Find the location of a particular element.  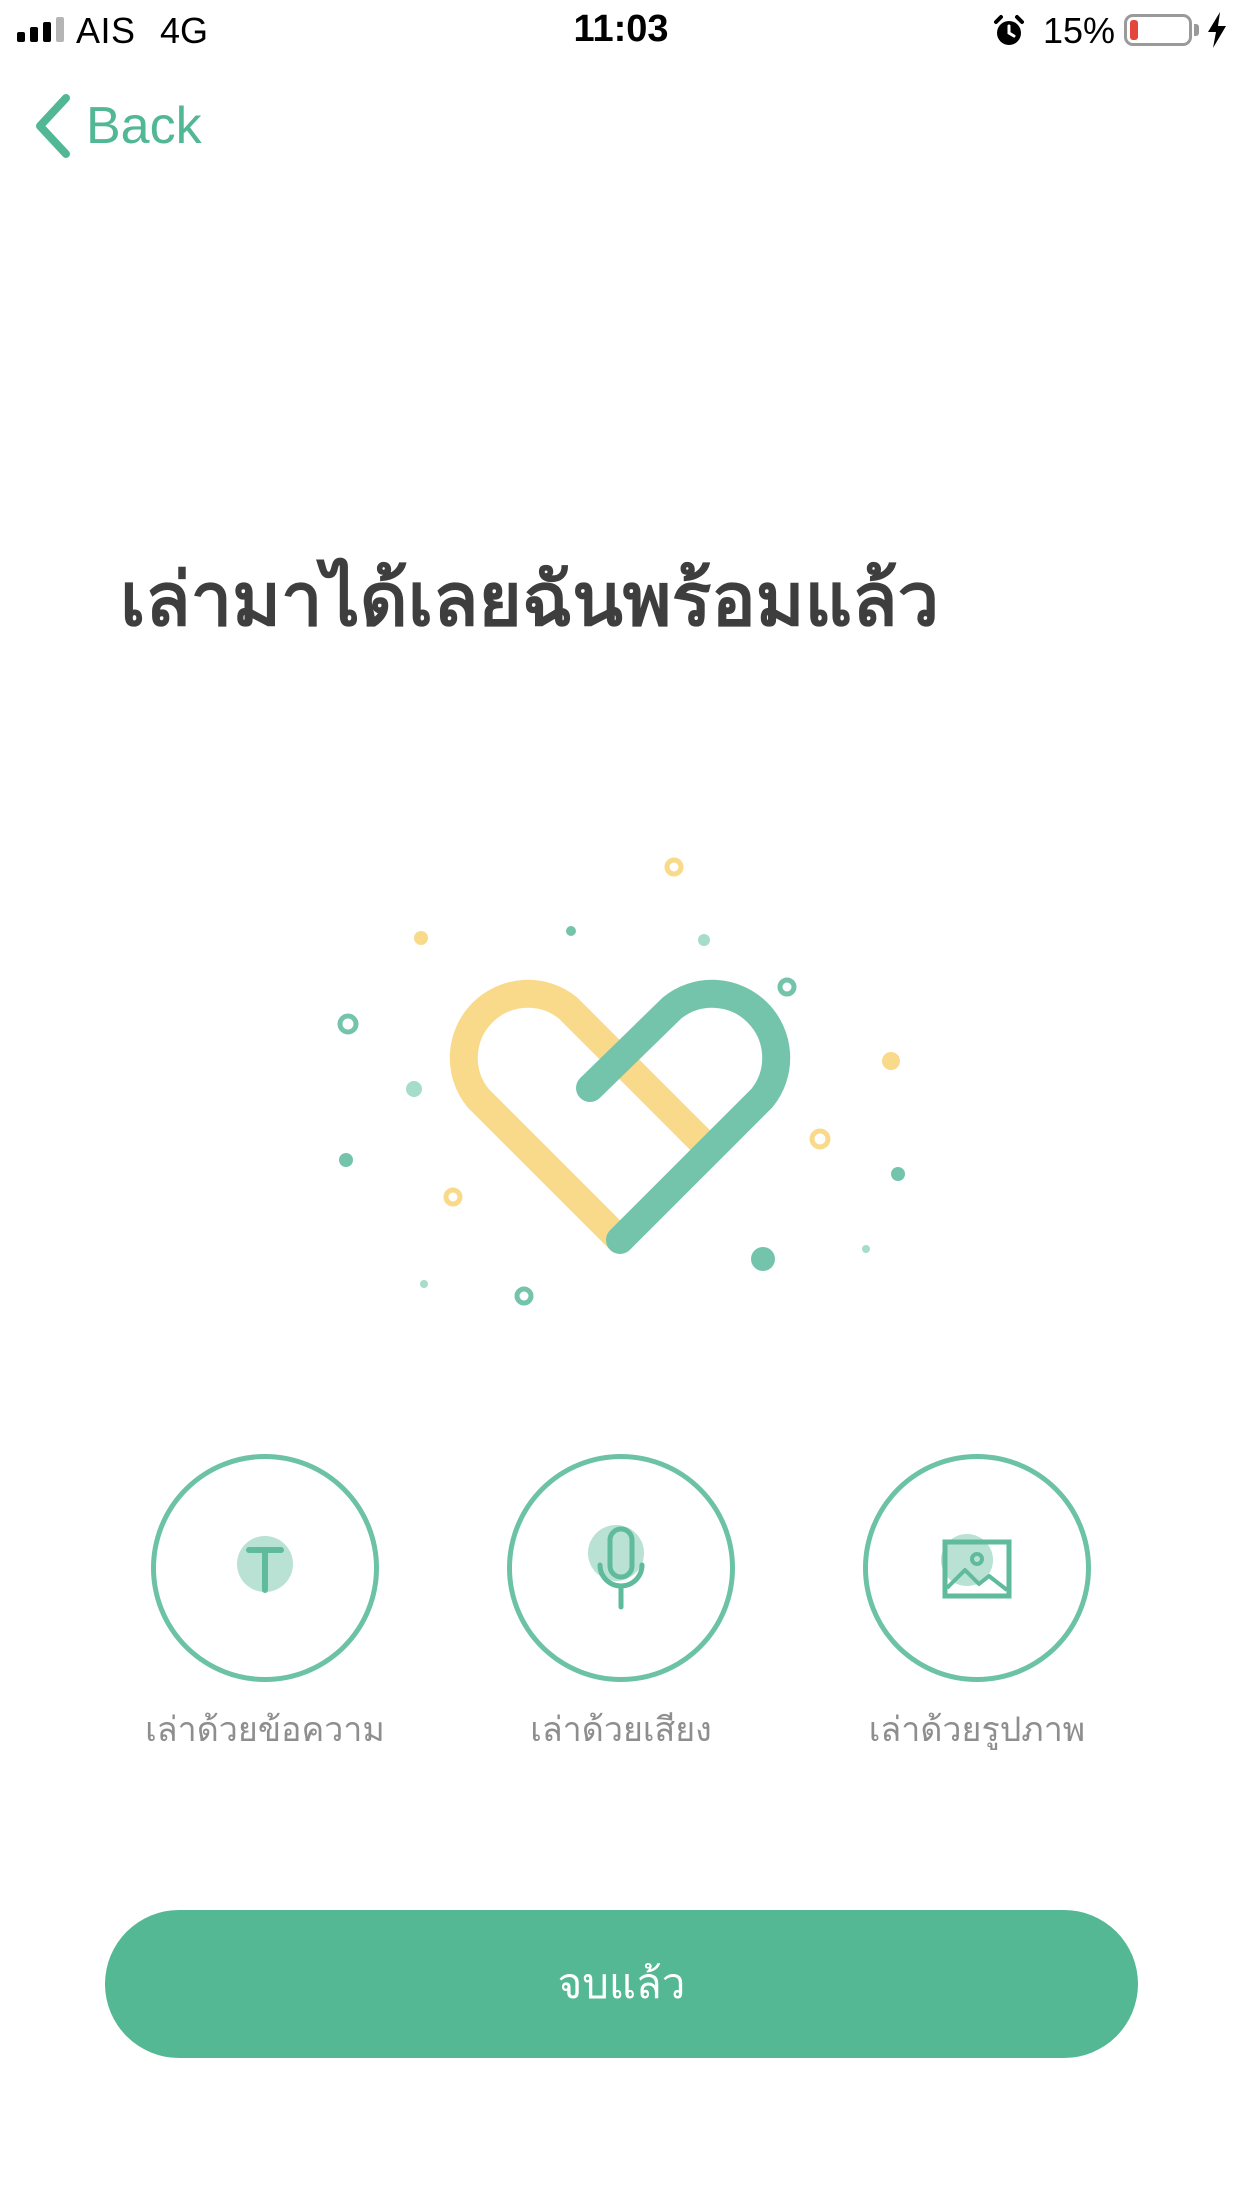

microphone-icon is located at coordinates (616, 1567).